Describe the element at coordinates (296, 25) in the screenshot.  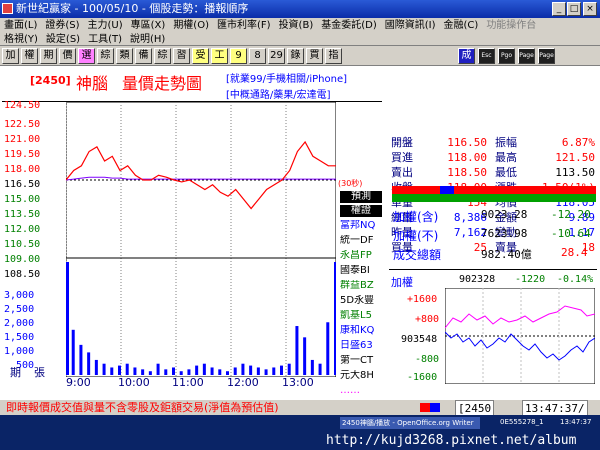
I see `menu-item-invest: 投資(B)` at that location.